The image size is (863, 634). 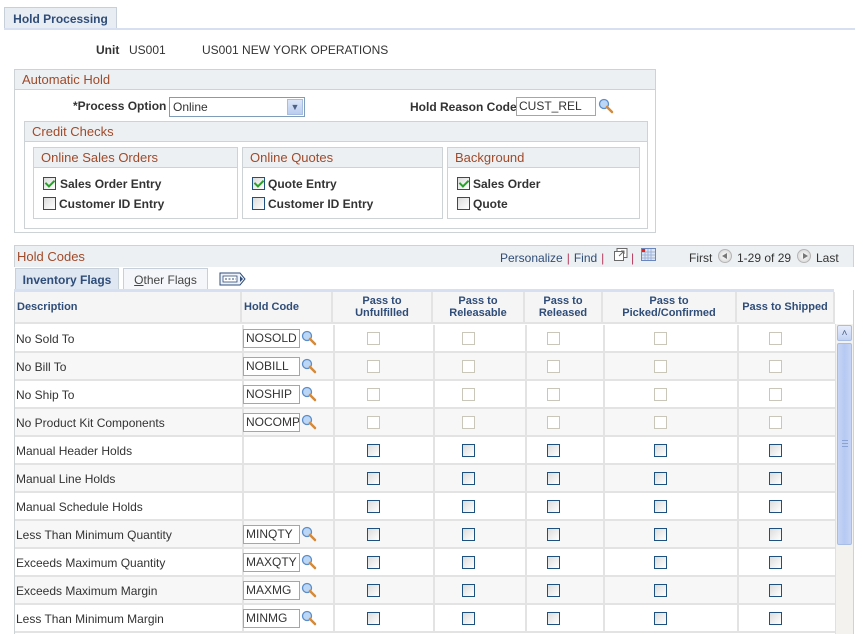 I want to click on chevron-down-icon: ▼, so click(x=295, y=107).